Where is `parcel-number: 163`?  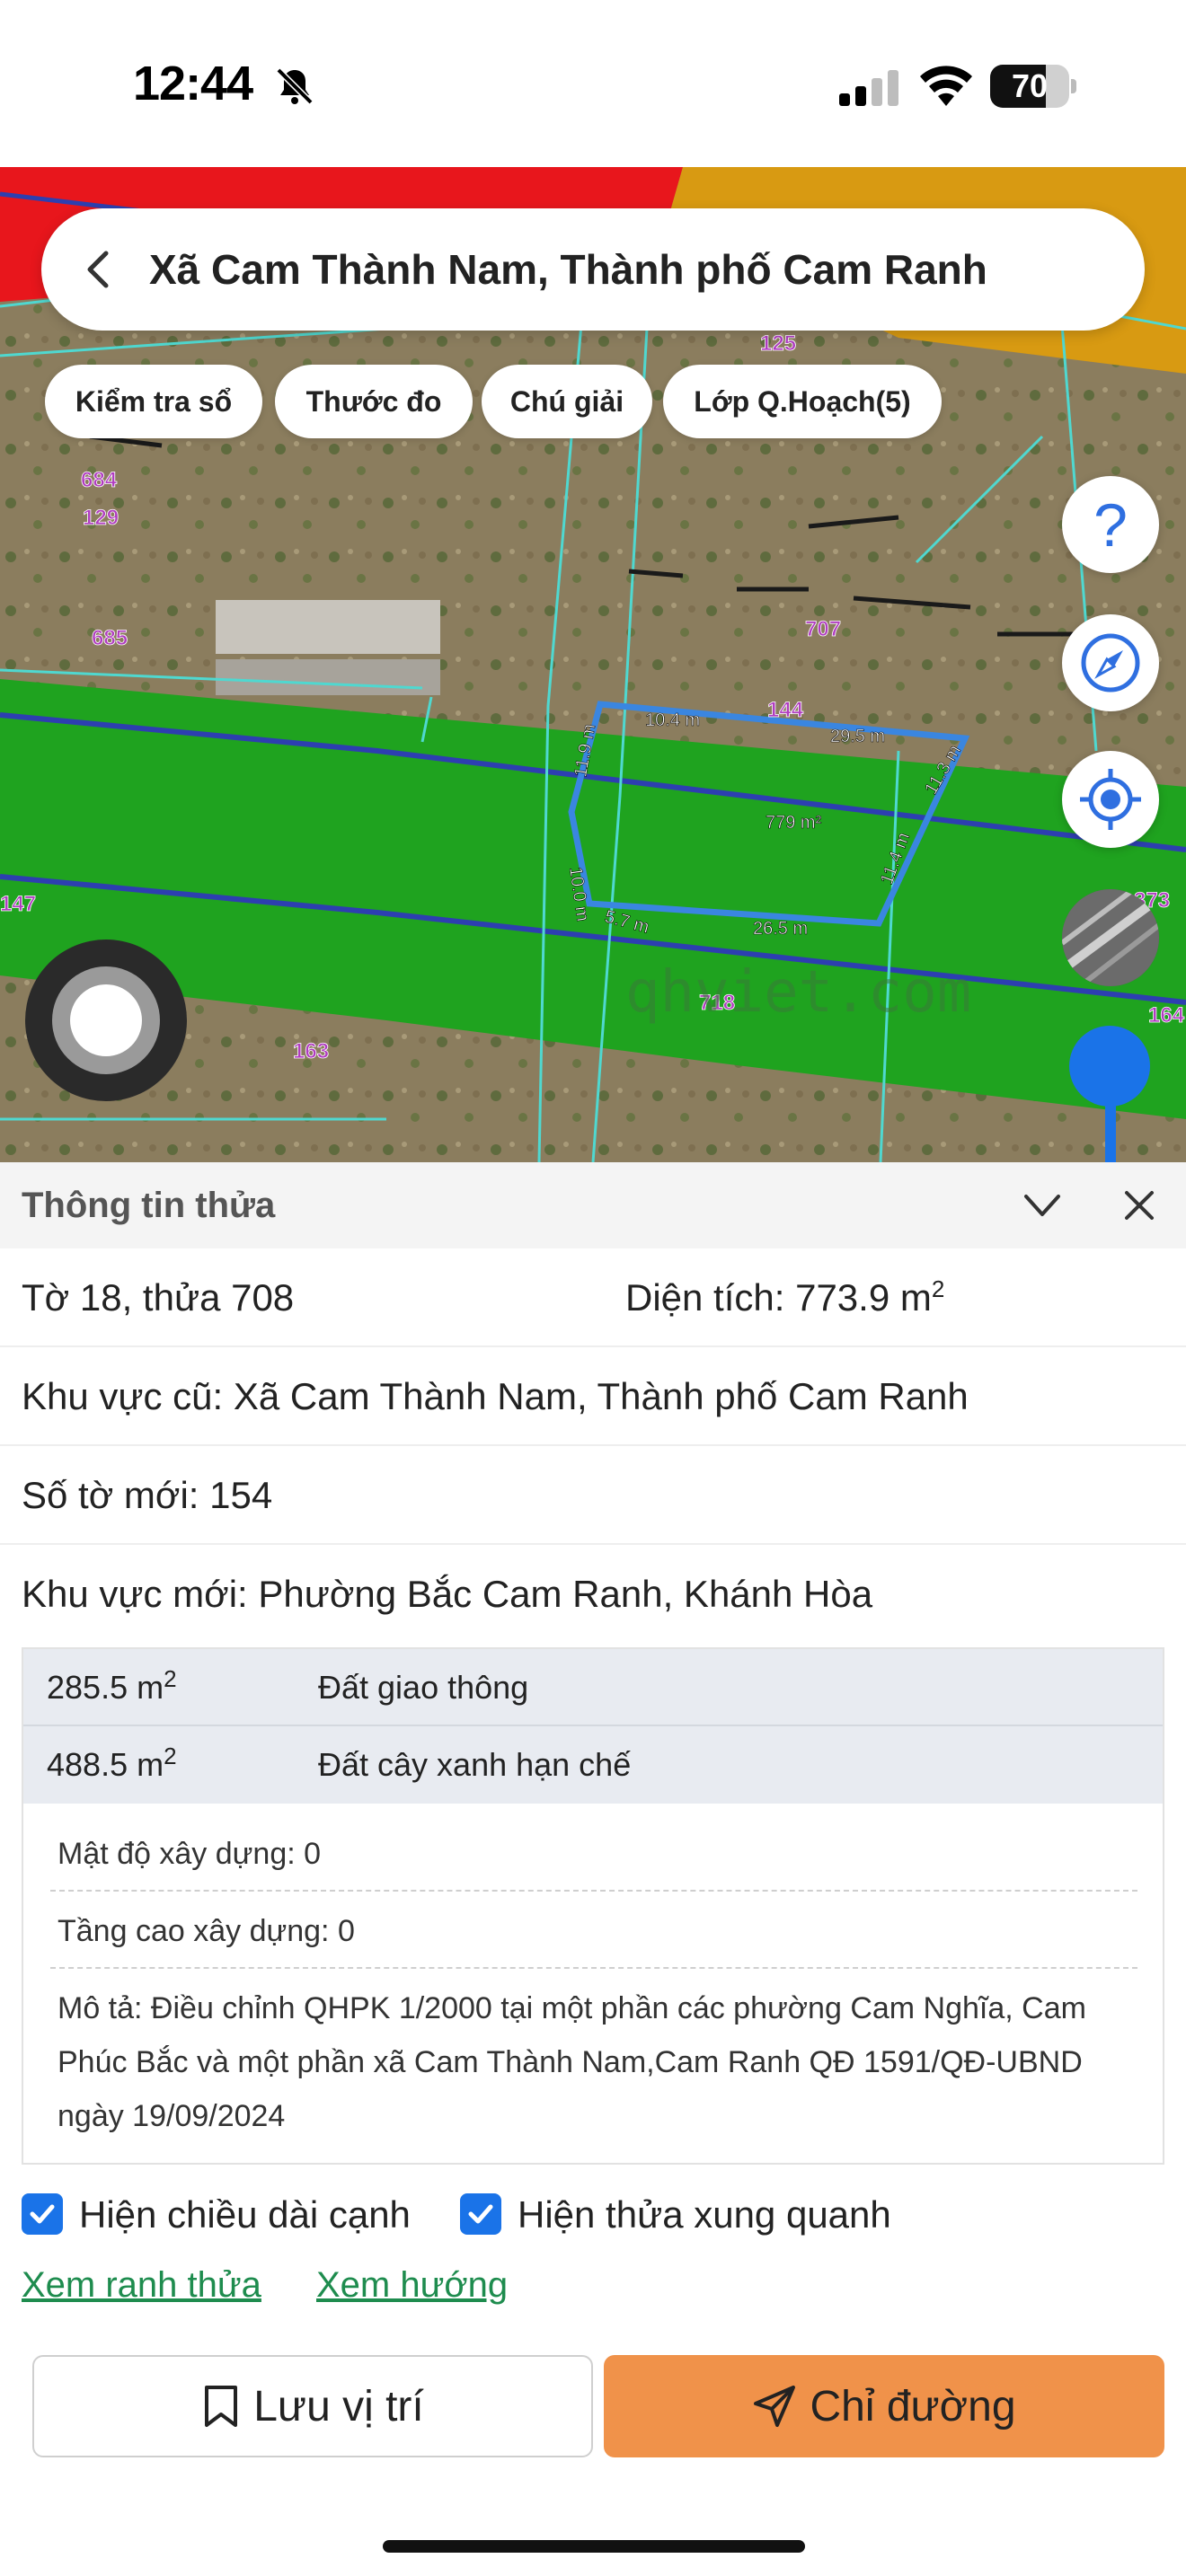
parcel-number: 163 is located at coordinates (311, 1051).